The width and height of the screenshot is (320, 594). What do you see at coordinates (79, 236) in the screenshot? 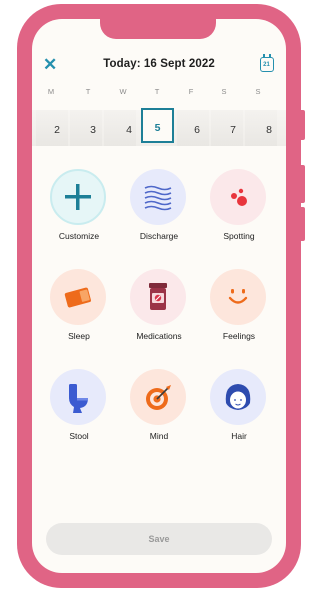
I see `category-label: Customize` at bounding box center [79, 236].